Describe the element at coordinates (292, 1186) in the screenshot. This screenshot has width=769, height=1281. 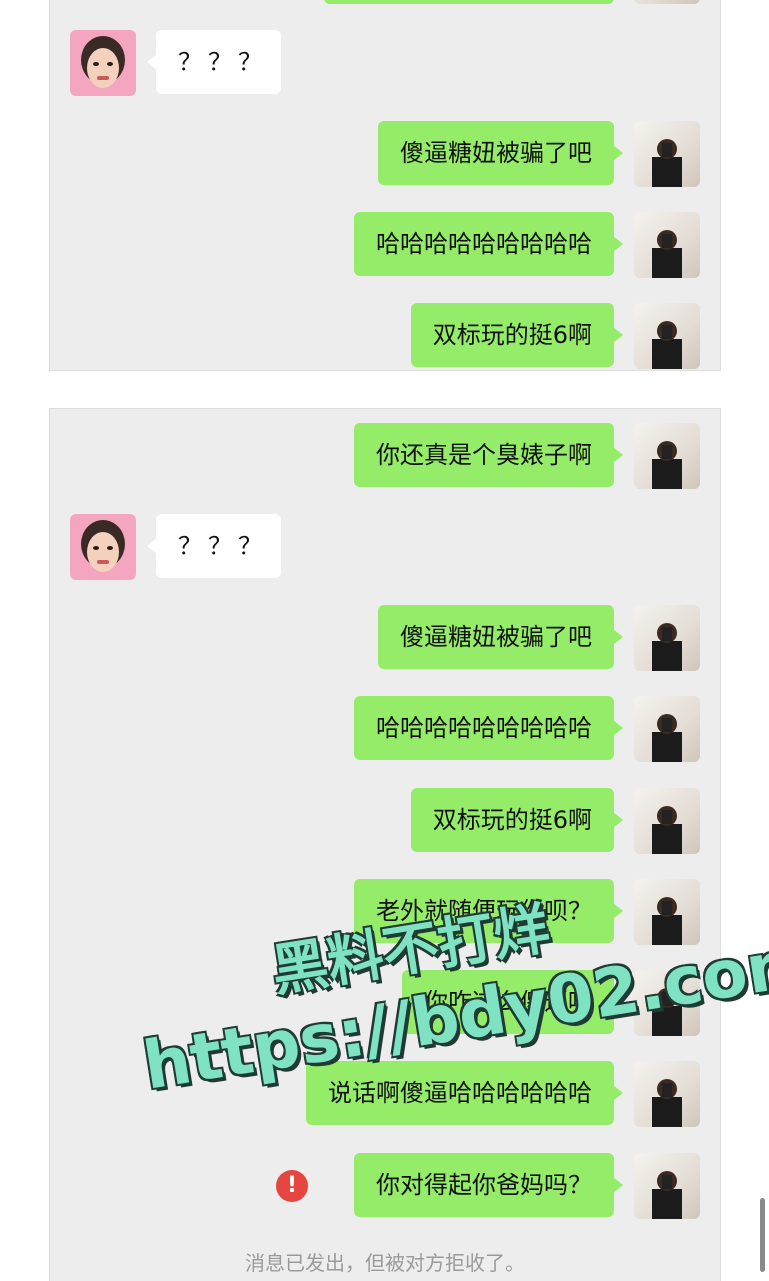
I see `exclamation-error-icon: !` at that location.